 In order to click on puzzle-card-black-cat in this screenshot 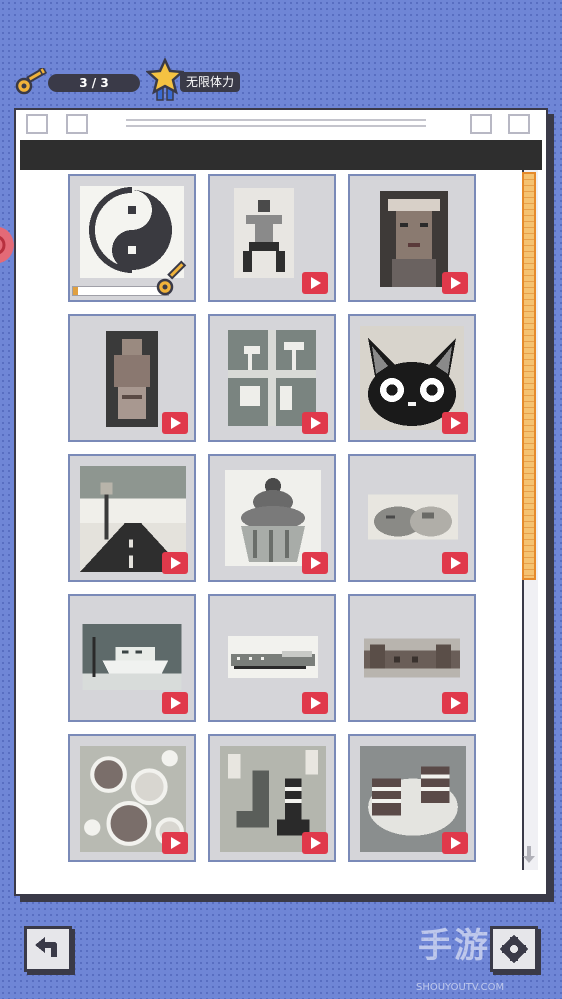, I will do `click(412, 378)`.